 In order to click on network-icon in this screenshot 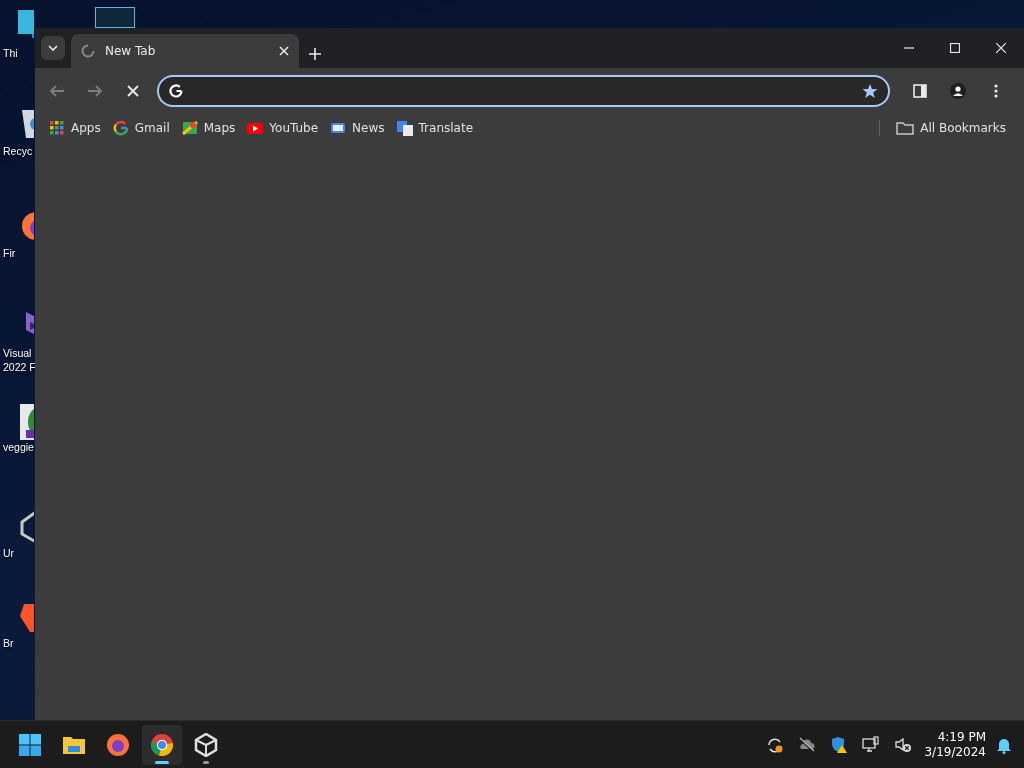, I will do `click(871, 744)`.